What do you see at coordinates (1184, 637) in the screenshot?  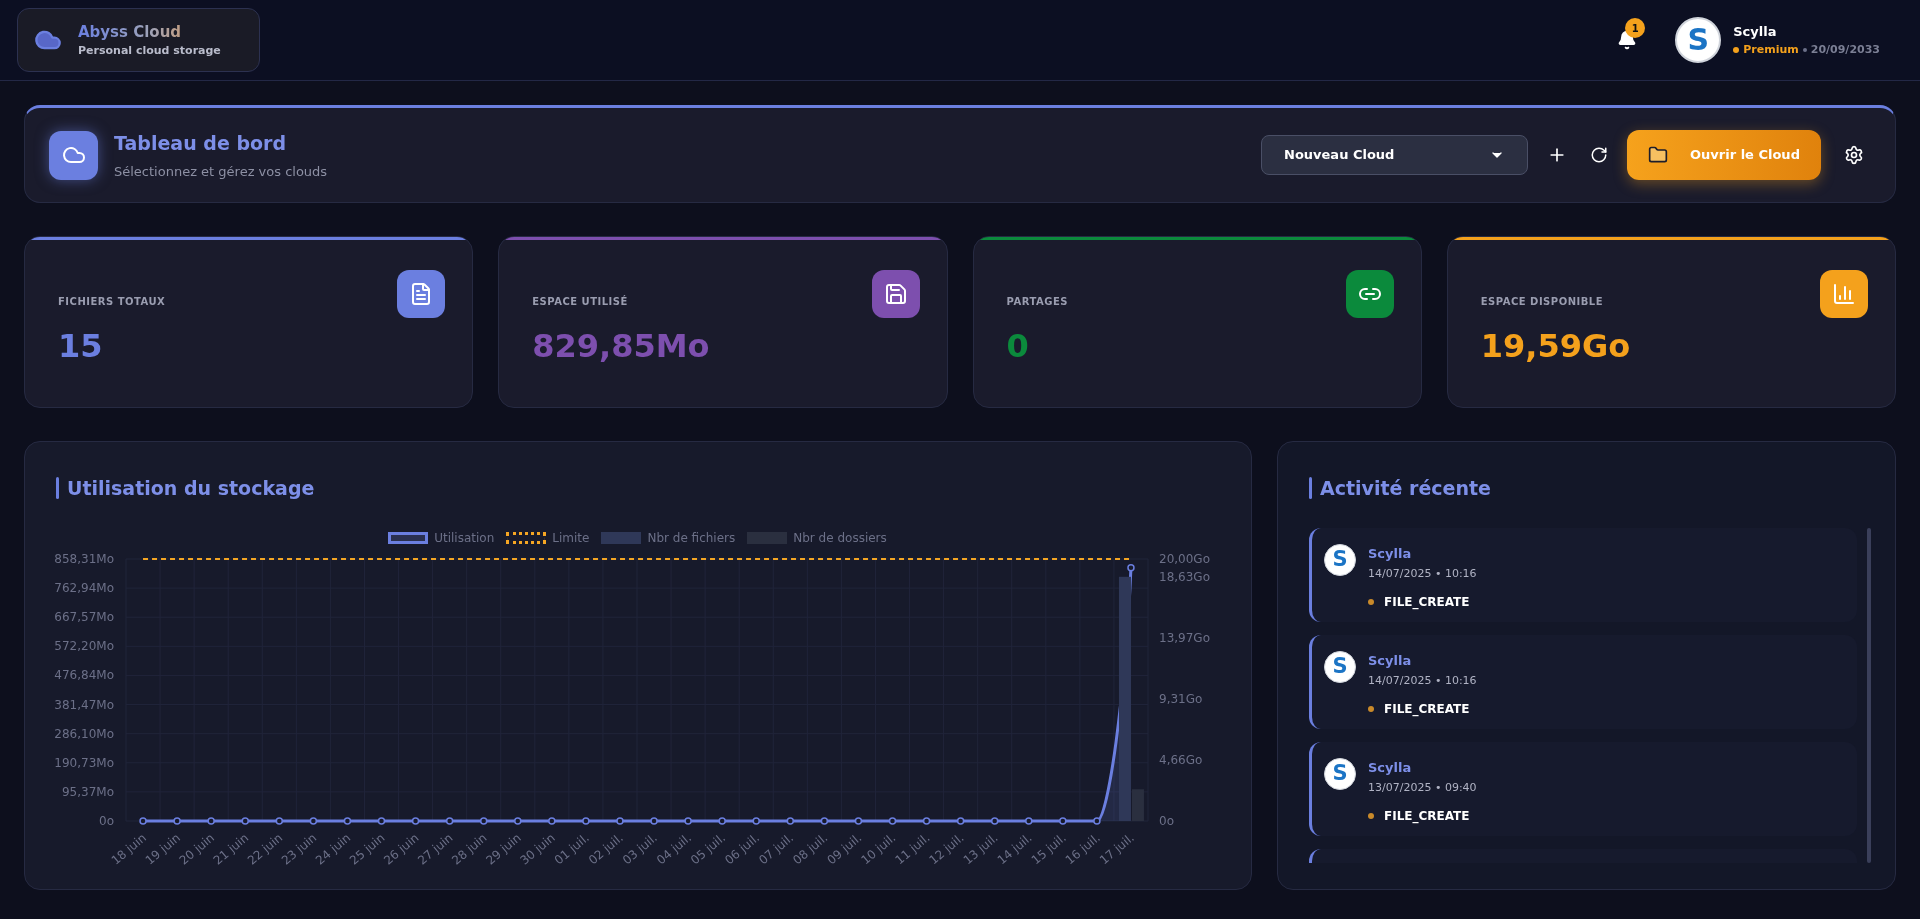 I see `axis-label: 13,97Go` at bounding box center [1184, 637].